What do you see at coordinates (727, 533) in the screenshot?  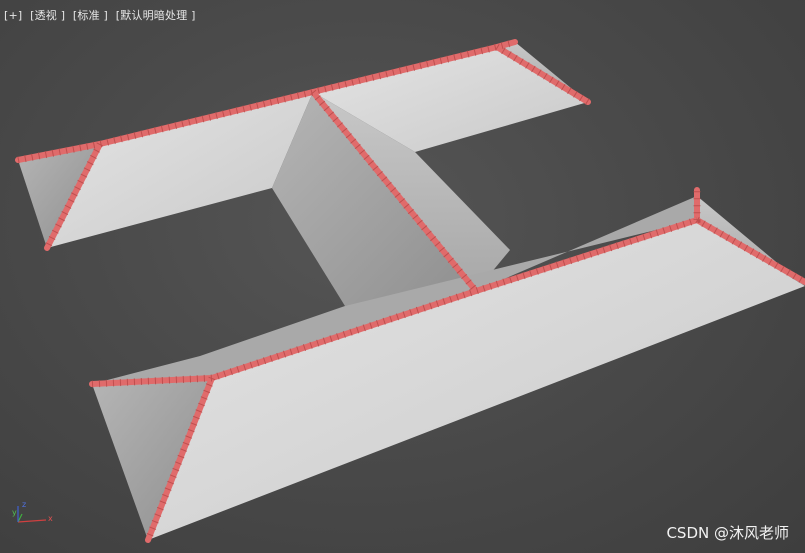 I see `watermark-text: CSDN @沐风老师` at bounding box center [727, 533].